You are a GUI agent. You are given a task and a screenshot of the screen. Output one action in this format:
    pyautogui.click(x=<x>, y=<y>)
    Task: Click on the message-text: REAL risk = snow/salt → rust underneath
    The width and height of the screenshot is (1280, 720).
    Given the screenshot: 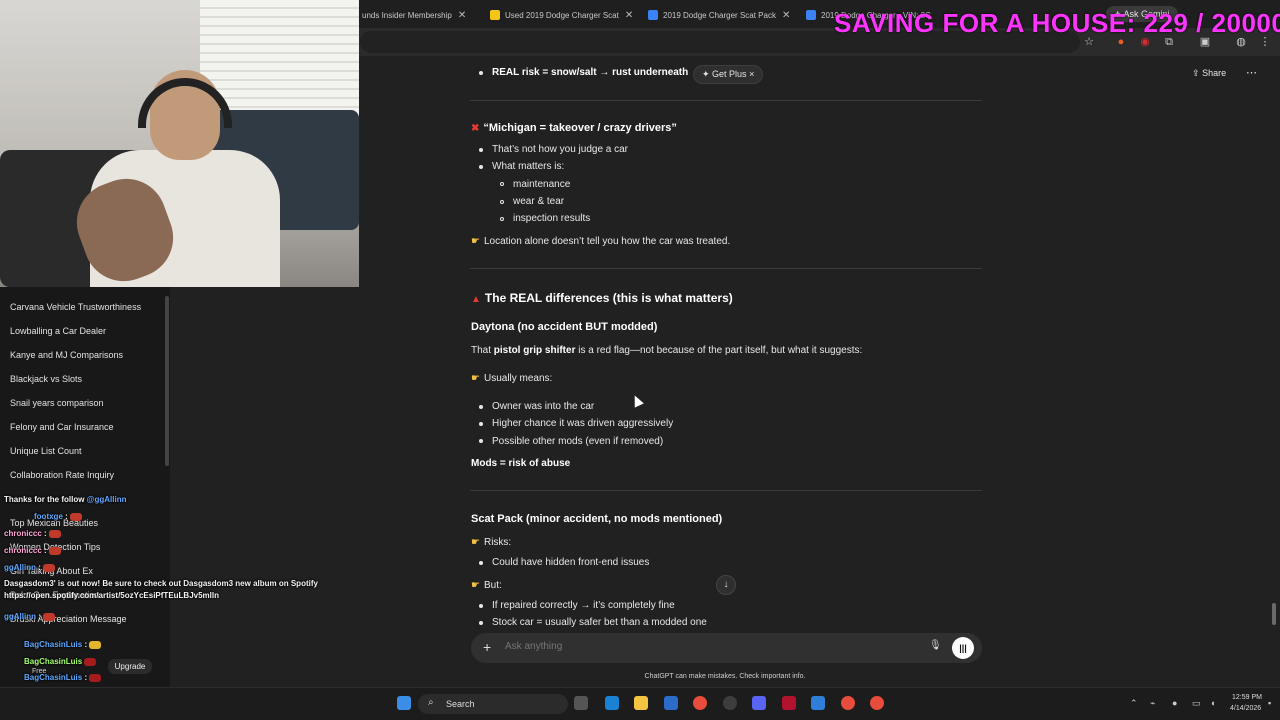 What is the action you would take?
    pyautogui.click(x=590, y=72)
    